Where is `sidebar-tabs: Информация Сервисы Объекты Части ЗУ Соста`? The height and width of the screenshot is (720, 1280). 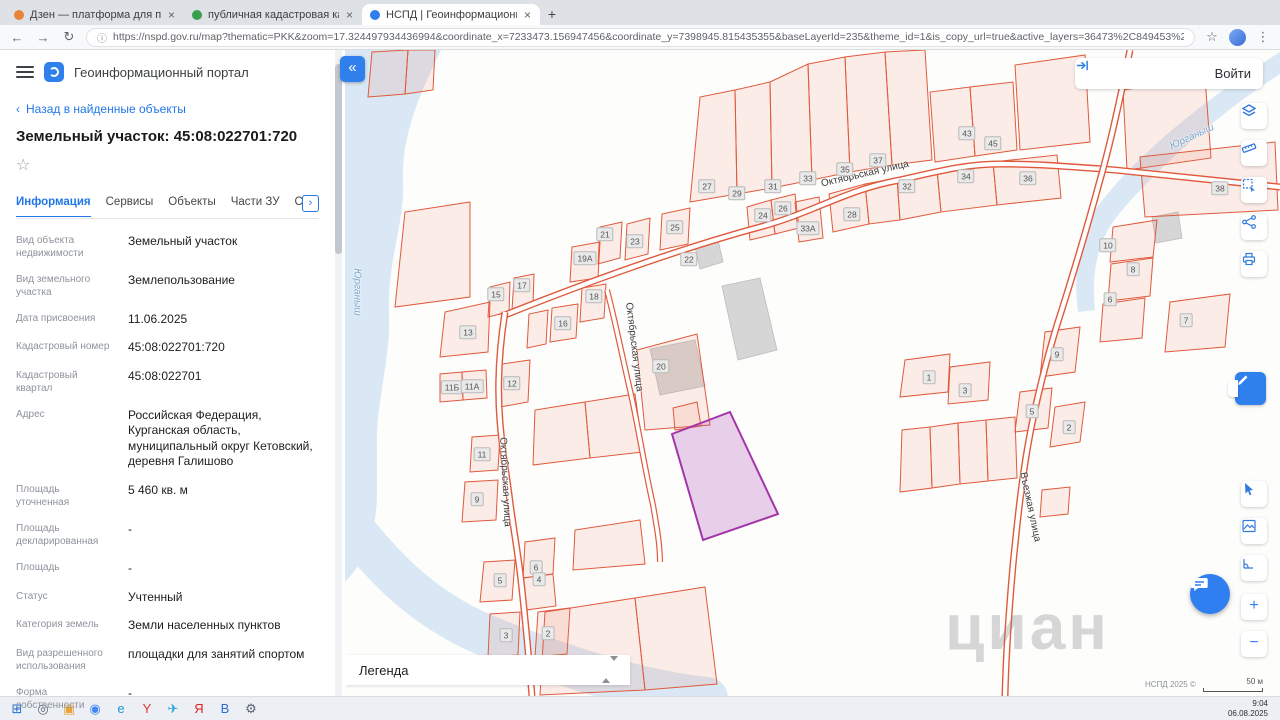
sidebar-tabs: Информация Сервисы Объекты Части ЗУ Соста is located at coordinates (159, 206).